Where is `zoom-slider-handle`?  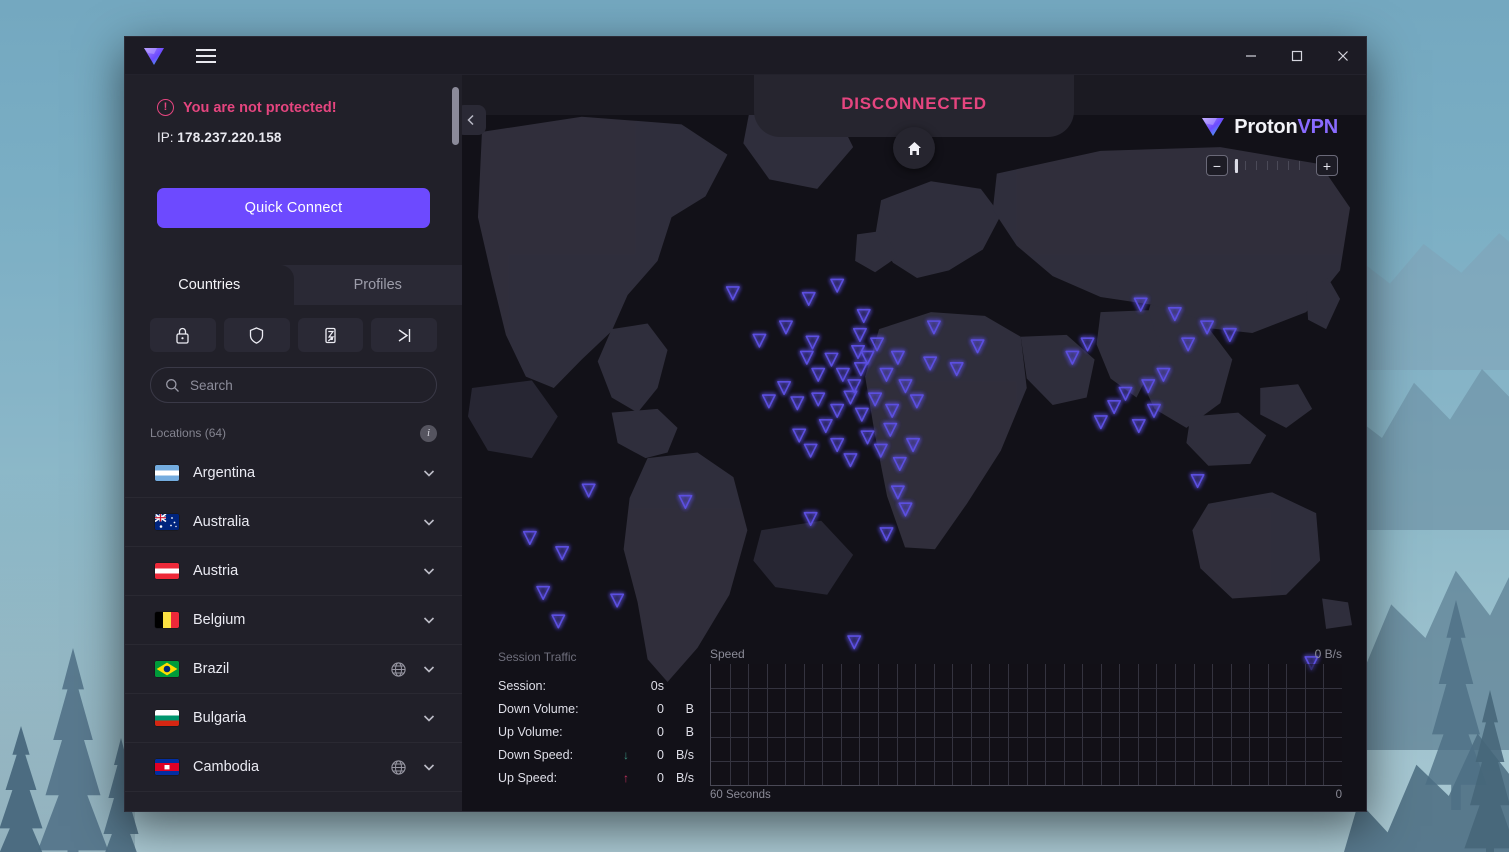
zoom-slider-handle is located at coordinates (1236, 165).